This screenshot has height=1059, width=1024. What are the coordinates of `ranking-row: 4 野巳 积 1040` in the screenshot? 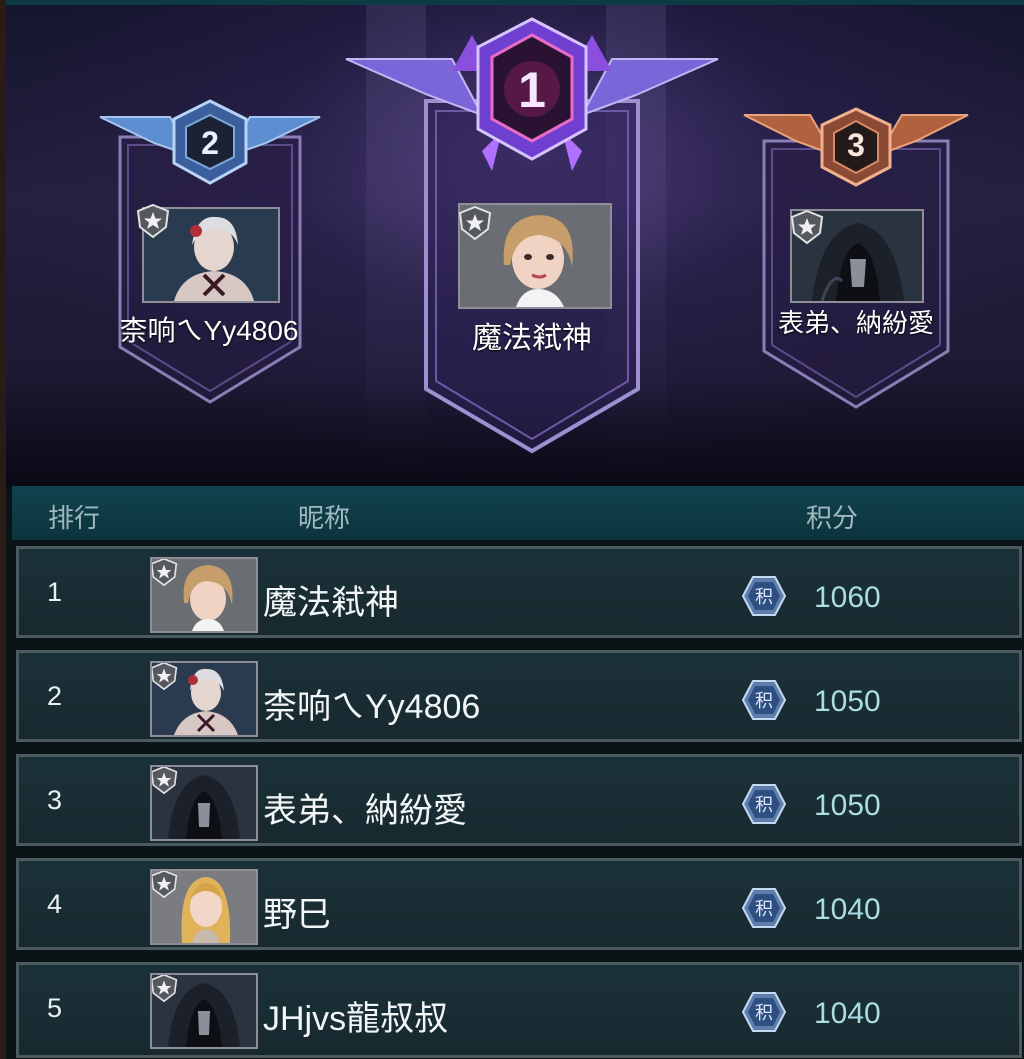 It's located at (519, 904).